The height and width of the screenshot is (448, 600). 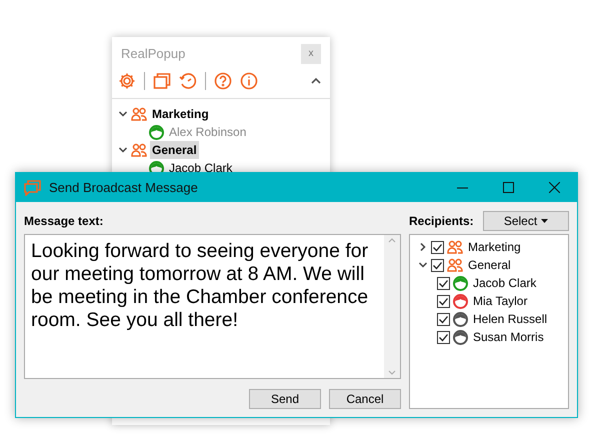 I want to click on tree-item-label: Helen Russell, so click(x=510, y=319).